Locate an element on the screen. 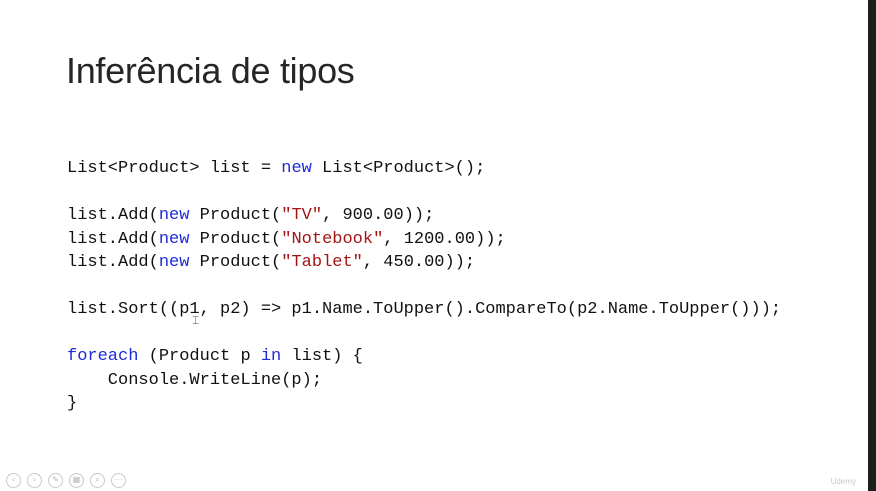 This screenshot has width=876, height=491. code-text: List<Product>(); is located at coordinates (398, 168).